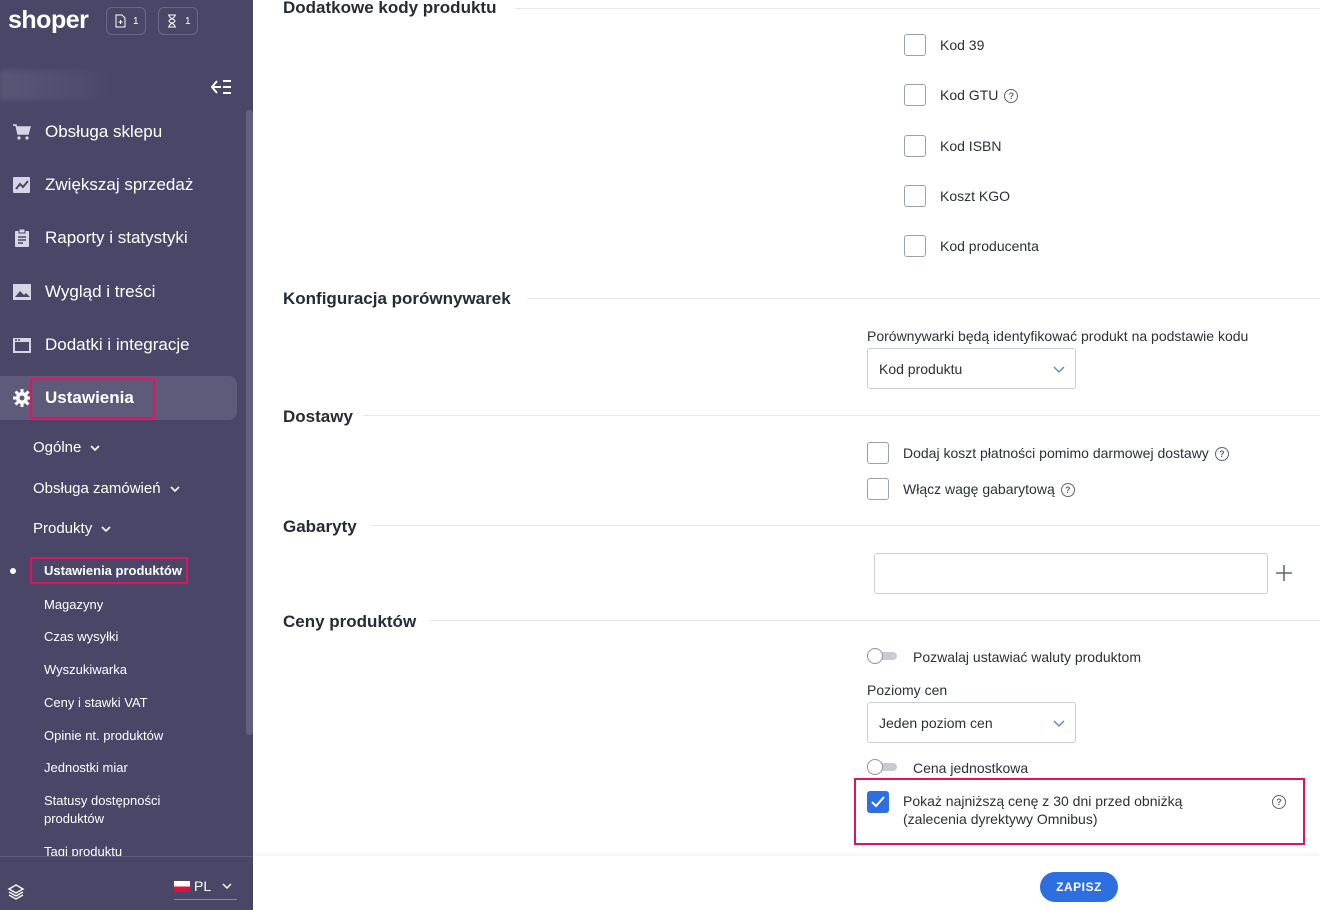  I want to click on nav-label: Raporty i statystyki, so click(116, 237).